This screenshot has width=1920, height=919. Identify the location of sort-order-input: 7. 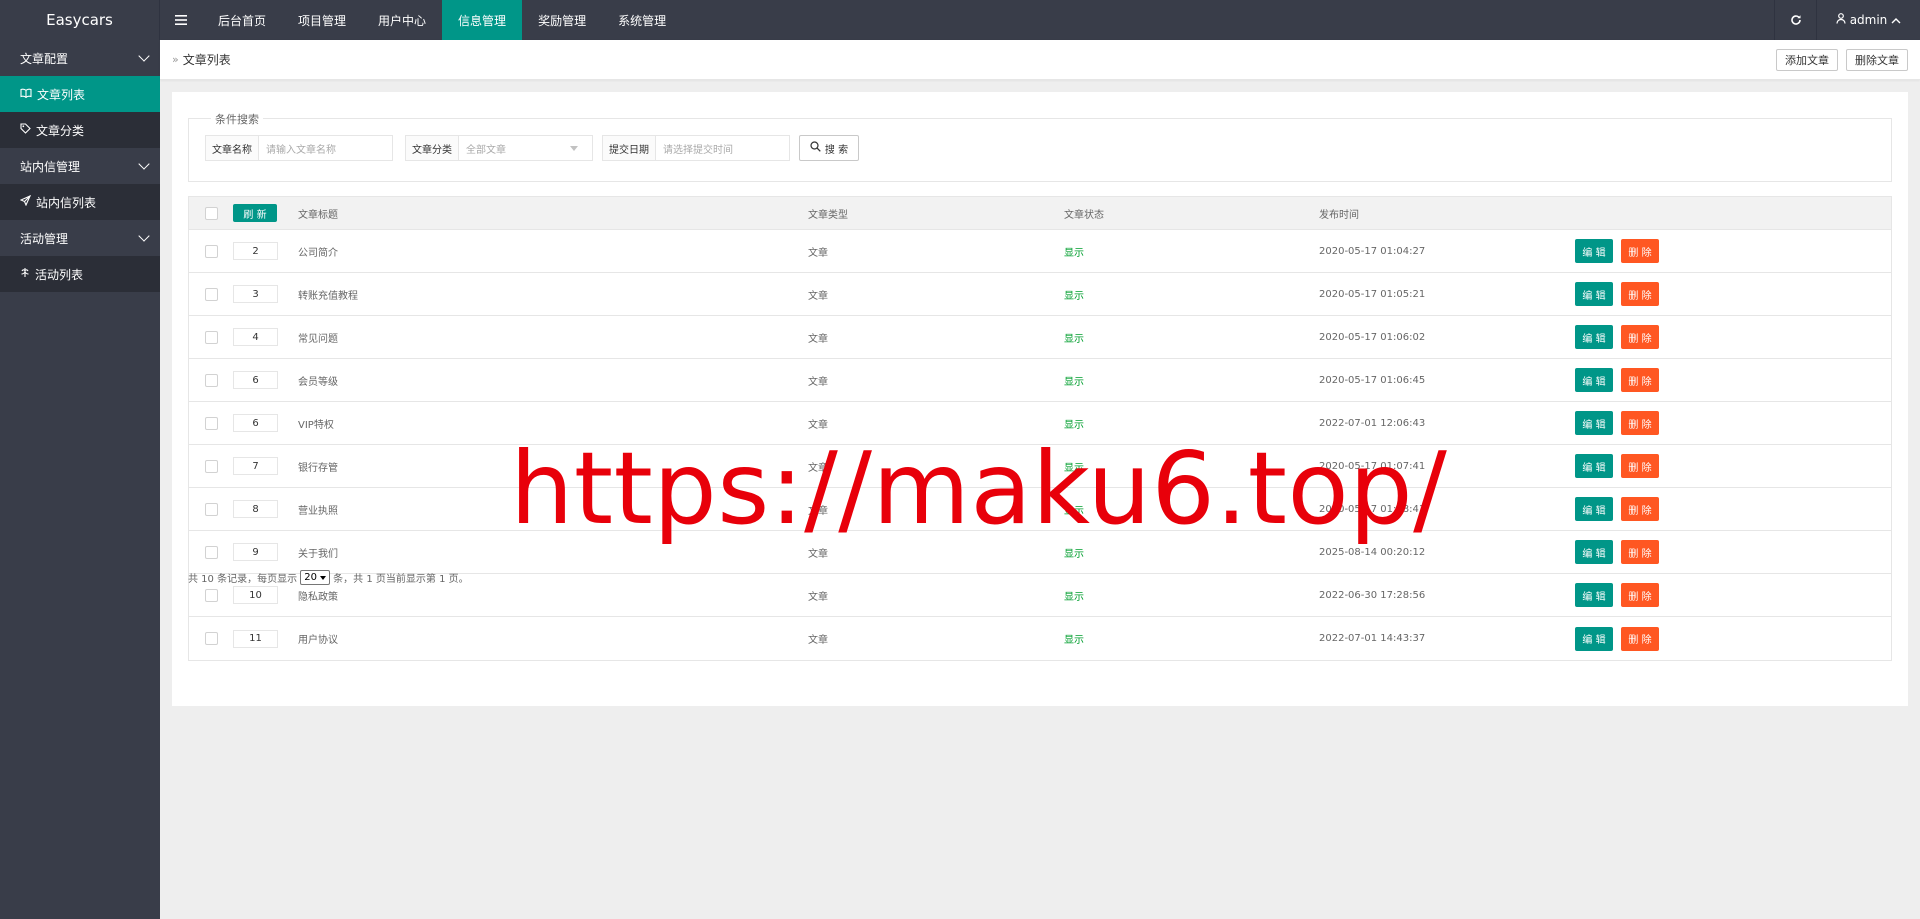
(255, 466).